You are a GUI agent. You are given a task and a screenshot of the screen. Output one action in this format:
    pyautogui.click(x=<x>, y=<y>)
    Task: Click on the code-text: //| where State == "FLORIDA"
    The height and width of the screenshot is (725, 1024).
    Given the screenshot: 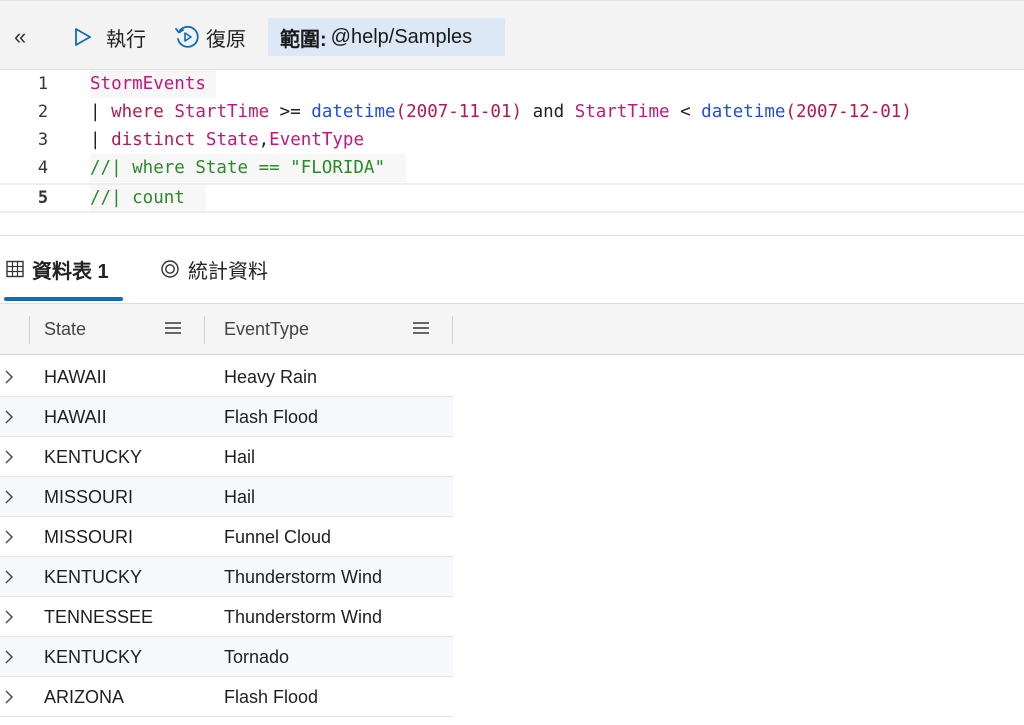 What is the action you would take?
    pyautogui.click(x=248, y=168)
    